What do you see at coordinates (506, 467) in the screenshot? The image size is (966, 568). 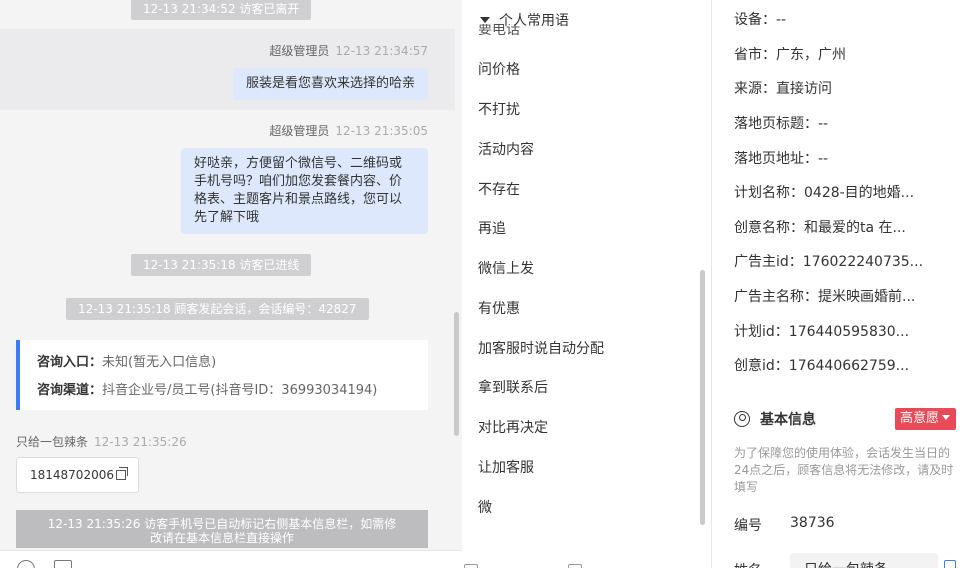 I see `phrase-item: 让加客服` at bounding box center [506, 467].